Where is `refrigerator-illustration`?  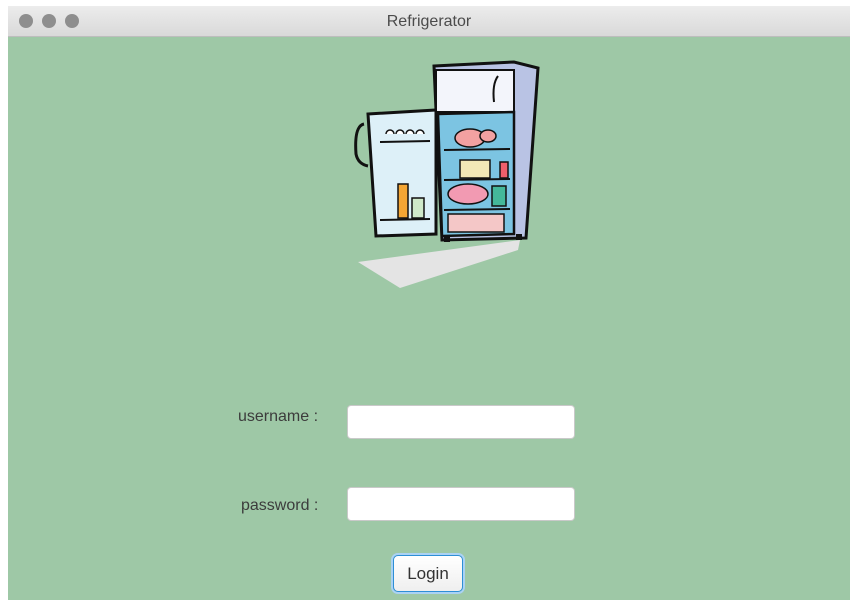 refrigerator-illustration is located at coordinates (447, 174).